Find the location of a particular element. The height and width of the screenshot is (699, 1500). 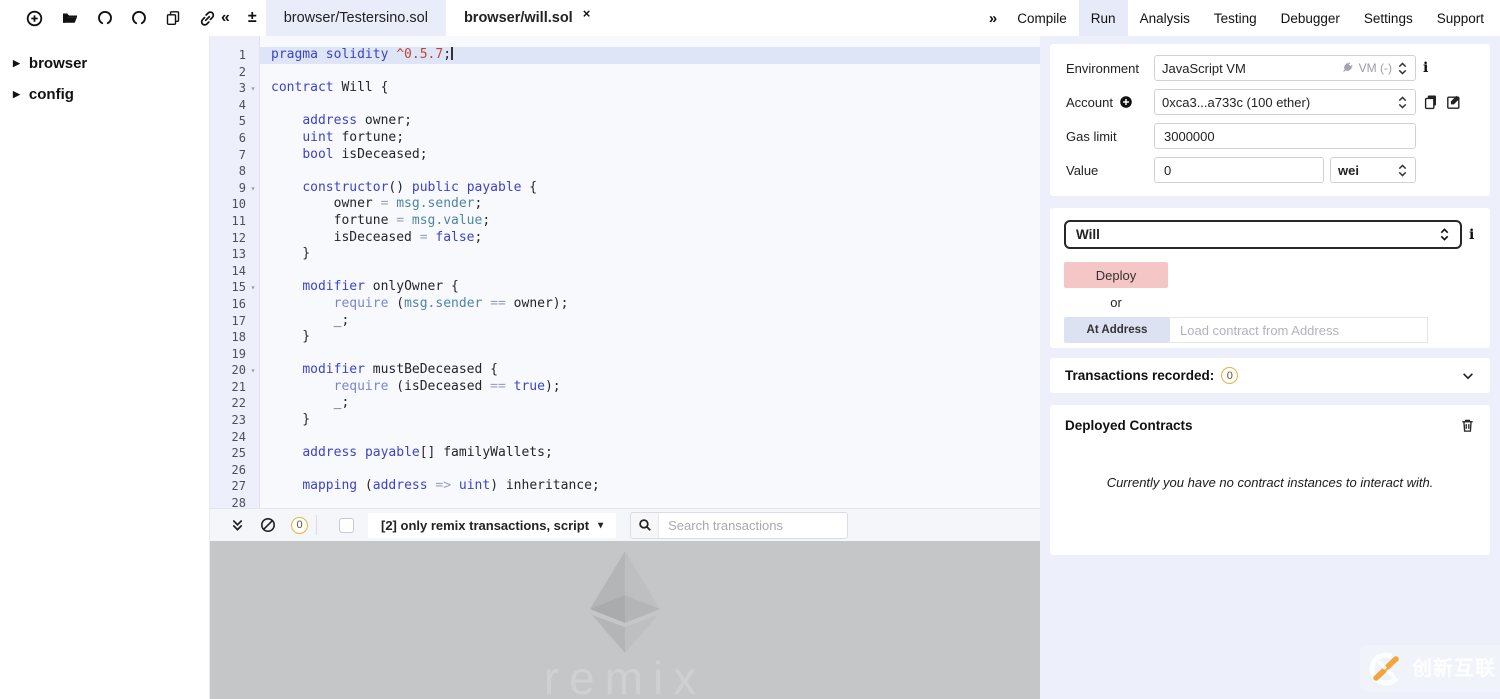

account-select: 0xca3...a733c (100 ether) is located at coordinates (1285, 102).